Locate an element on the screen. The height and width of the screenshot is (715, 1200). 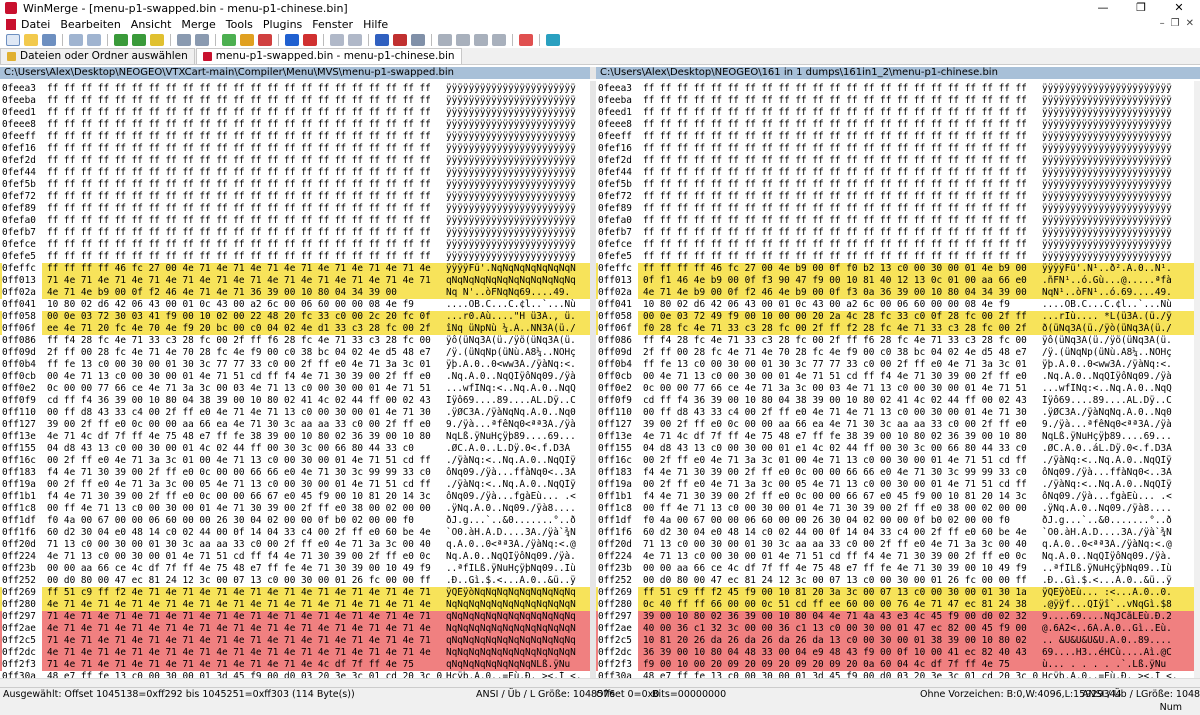
merge-right-icon is located at coordinates (292, 40).